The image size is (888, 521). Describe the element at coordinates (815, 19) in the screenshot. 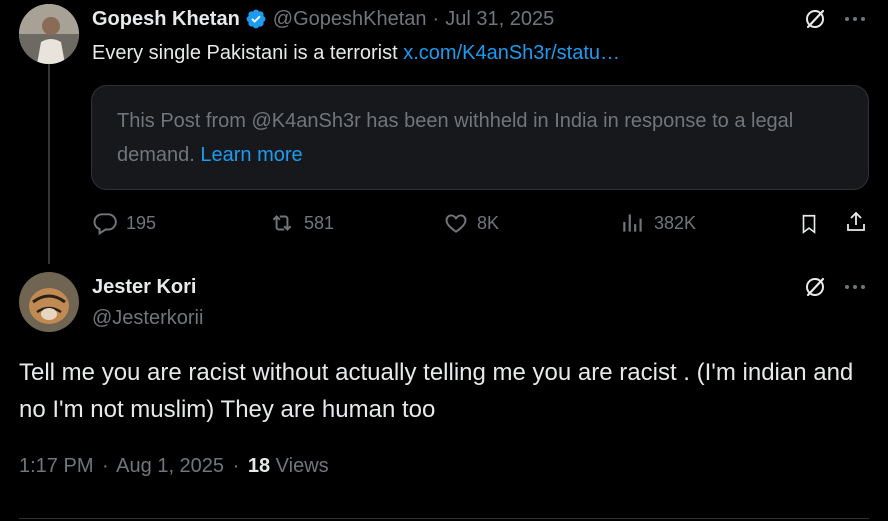

I see `grok-icon` at that location.